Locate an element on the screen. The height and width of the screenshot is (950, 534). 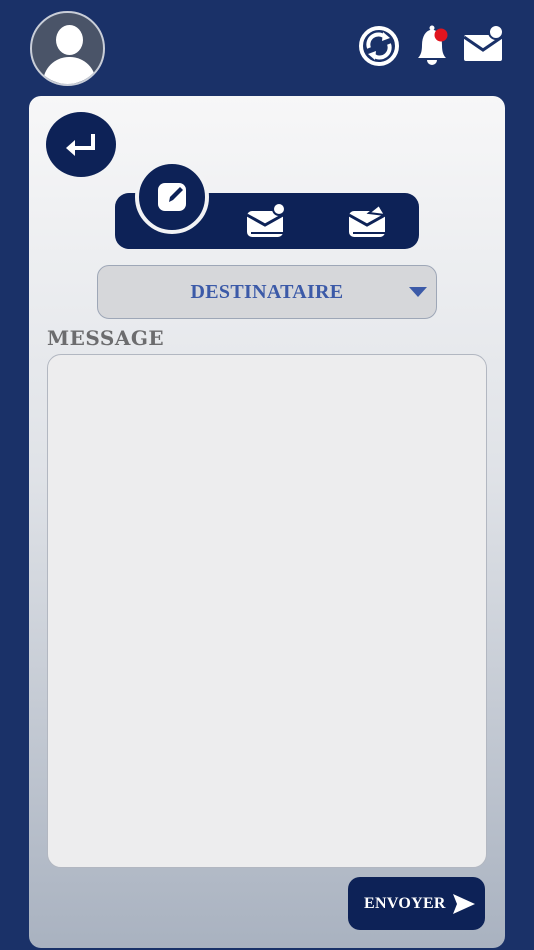
send-label: ENVOYER is located at coordinates (405, 903).